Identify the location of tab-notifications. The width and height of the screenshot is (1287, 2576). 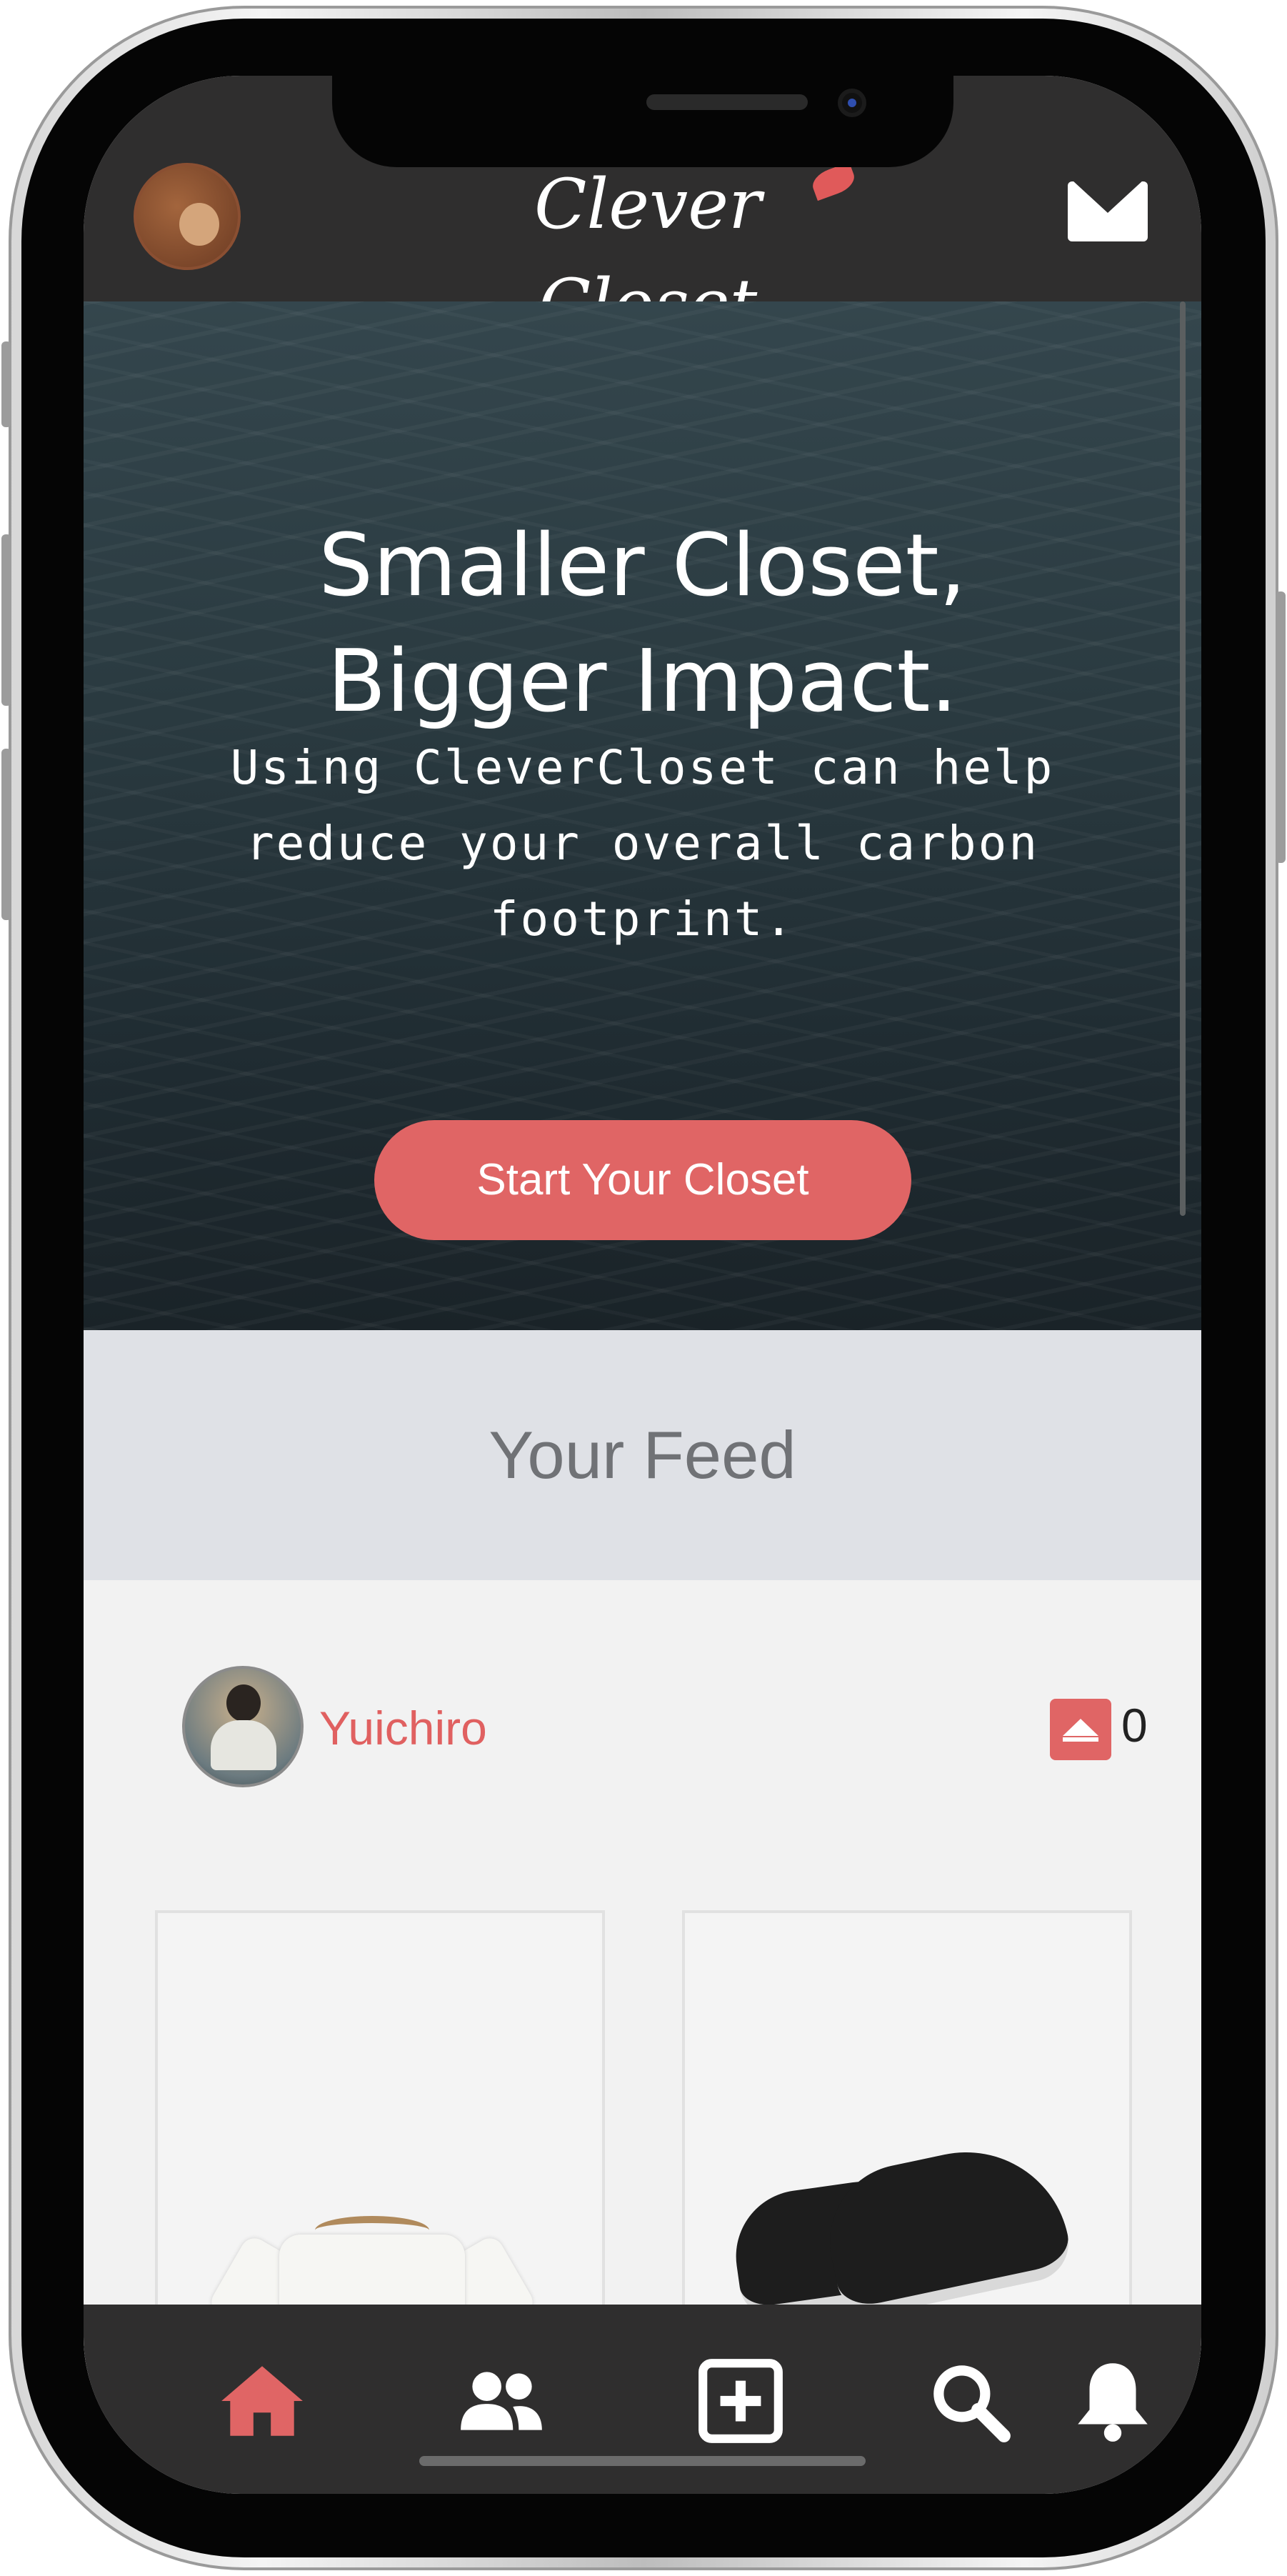
(1112, 2401).